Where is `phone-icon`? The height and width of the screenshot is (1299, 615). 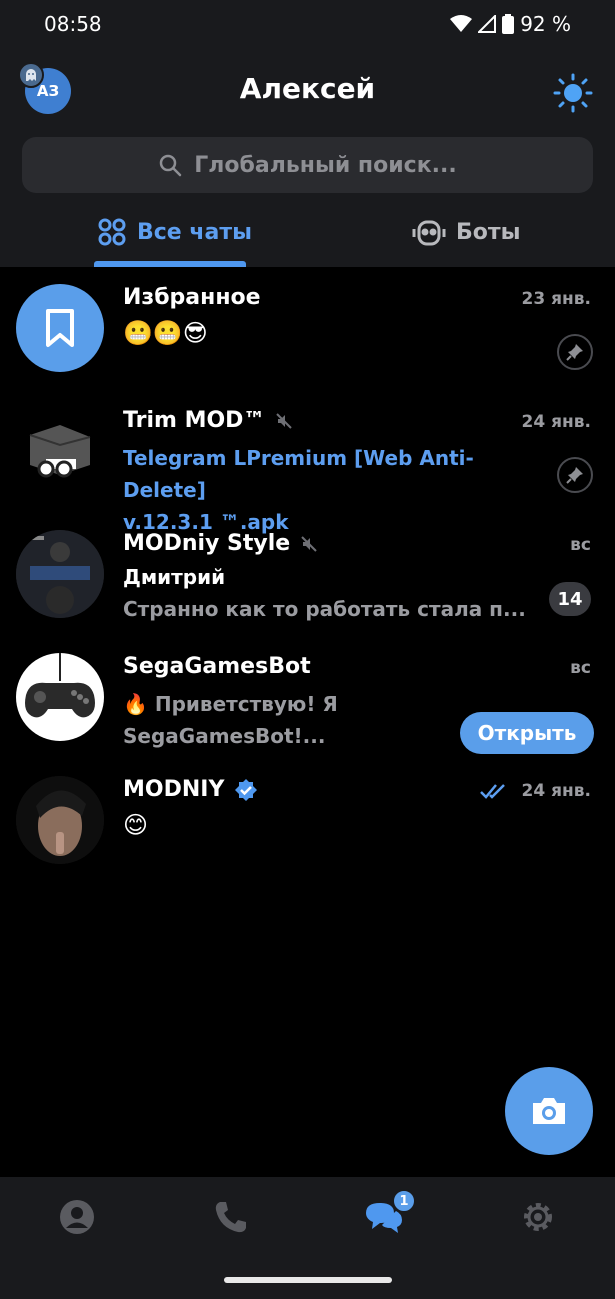
phone-icon is located at coordinates (230, 1217).